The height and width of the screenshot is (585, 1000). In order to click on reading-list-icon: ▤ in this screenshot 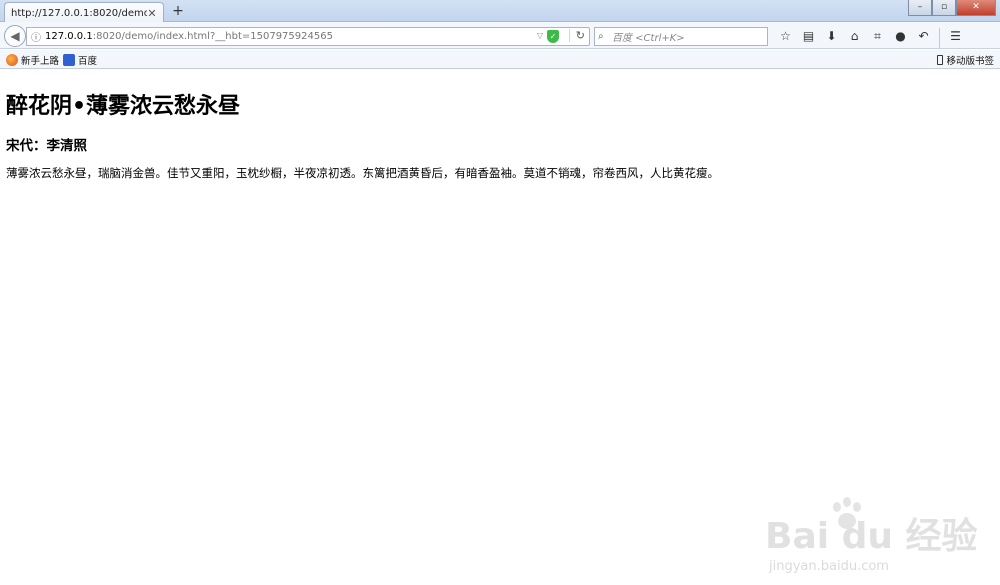, I will do `click(808, 36)`.